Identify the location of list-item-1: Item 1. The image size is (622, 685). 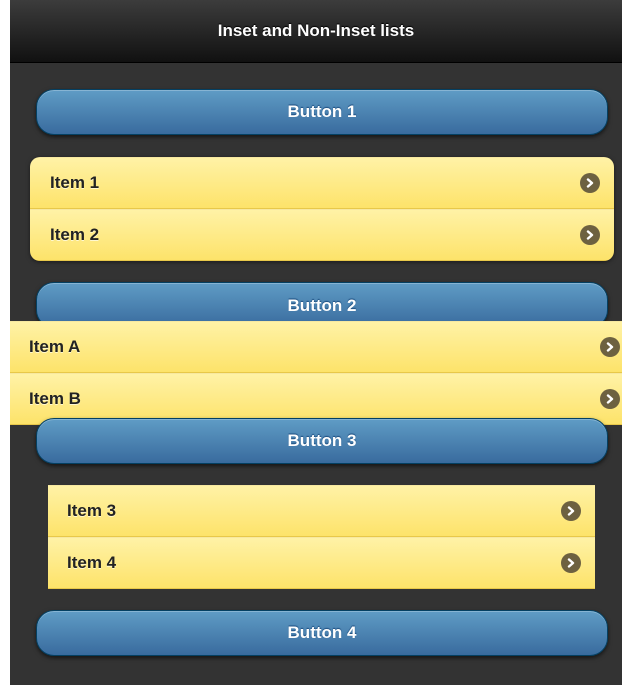
(322, 183).